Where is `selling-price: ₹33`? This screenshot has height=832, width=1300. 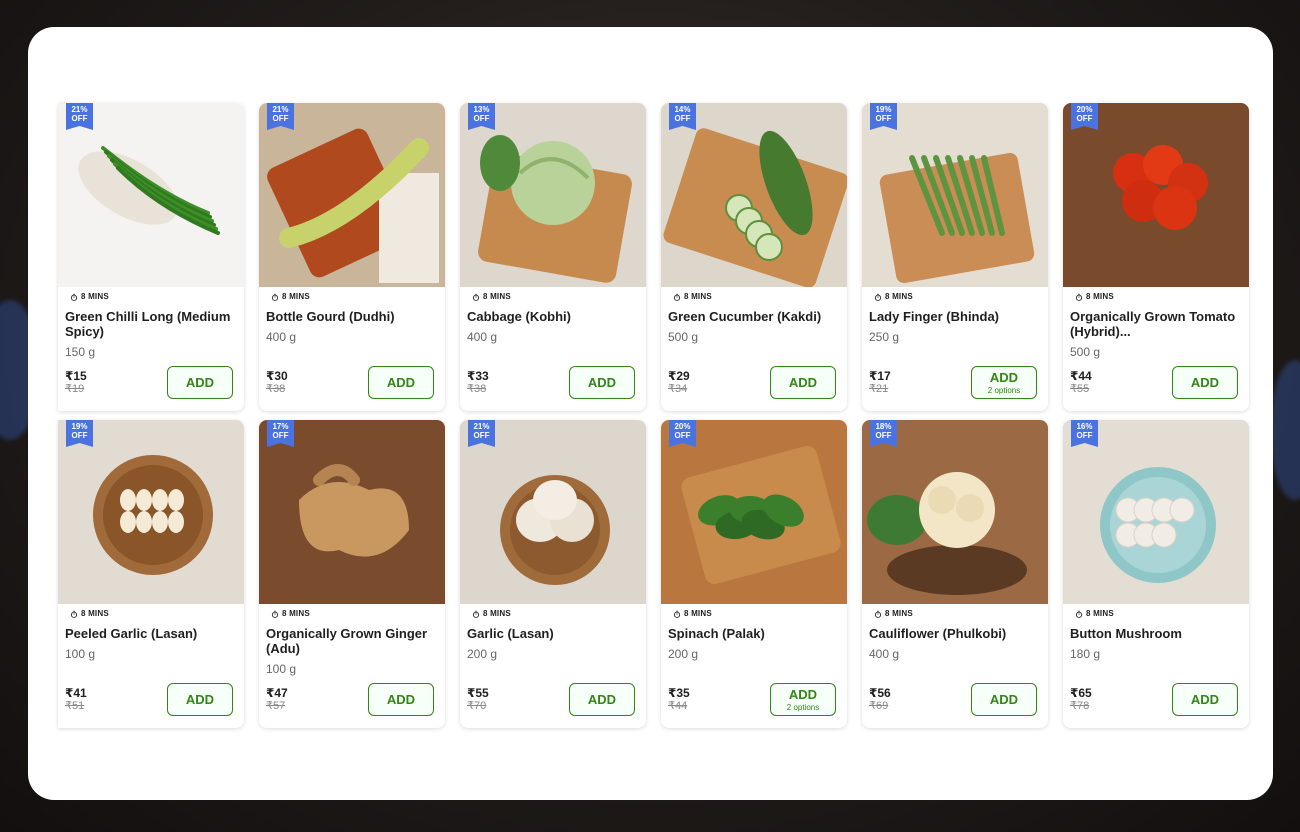 selling-price: ₹33 is located at coordinates (478, 375).